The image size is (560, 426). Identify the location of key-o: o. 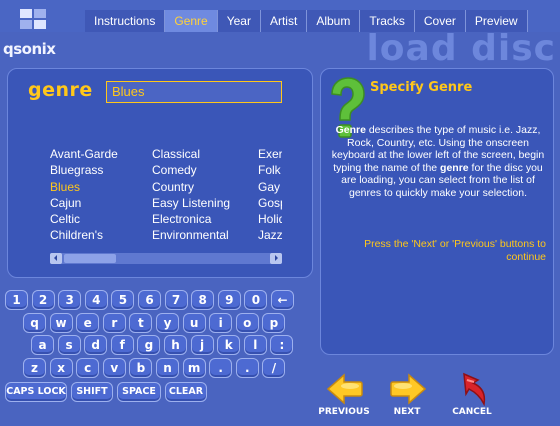
(247, 322).